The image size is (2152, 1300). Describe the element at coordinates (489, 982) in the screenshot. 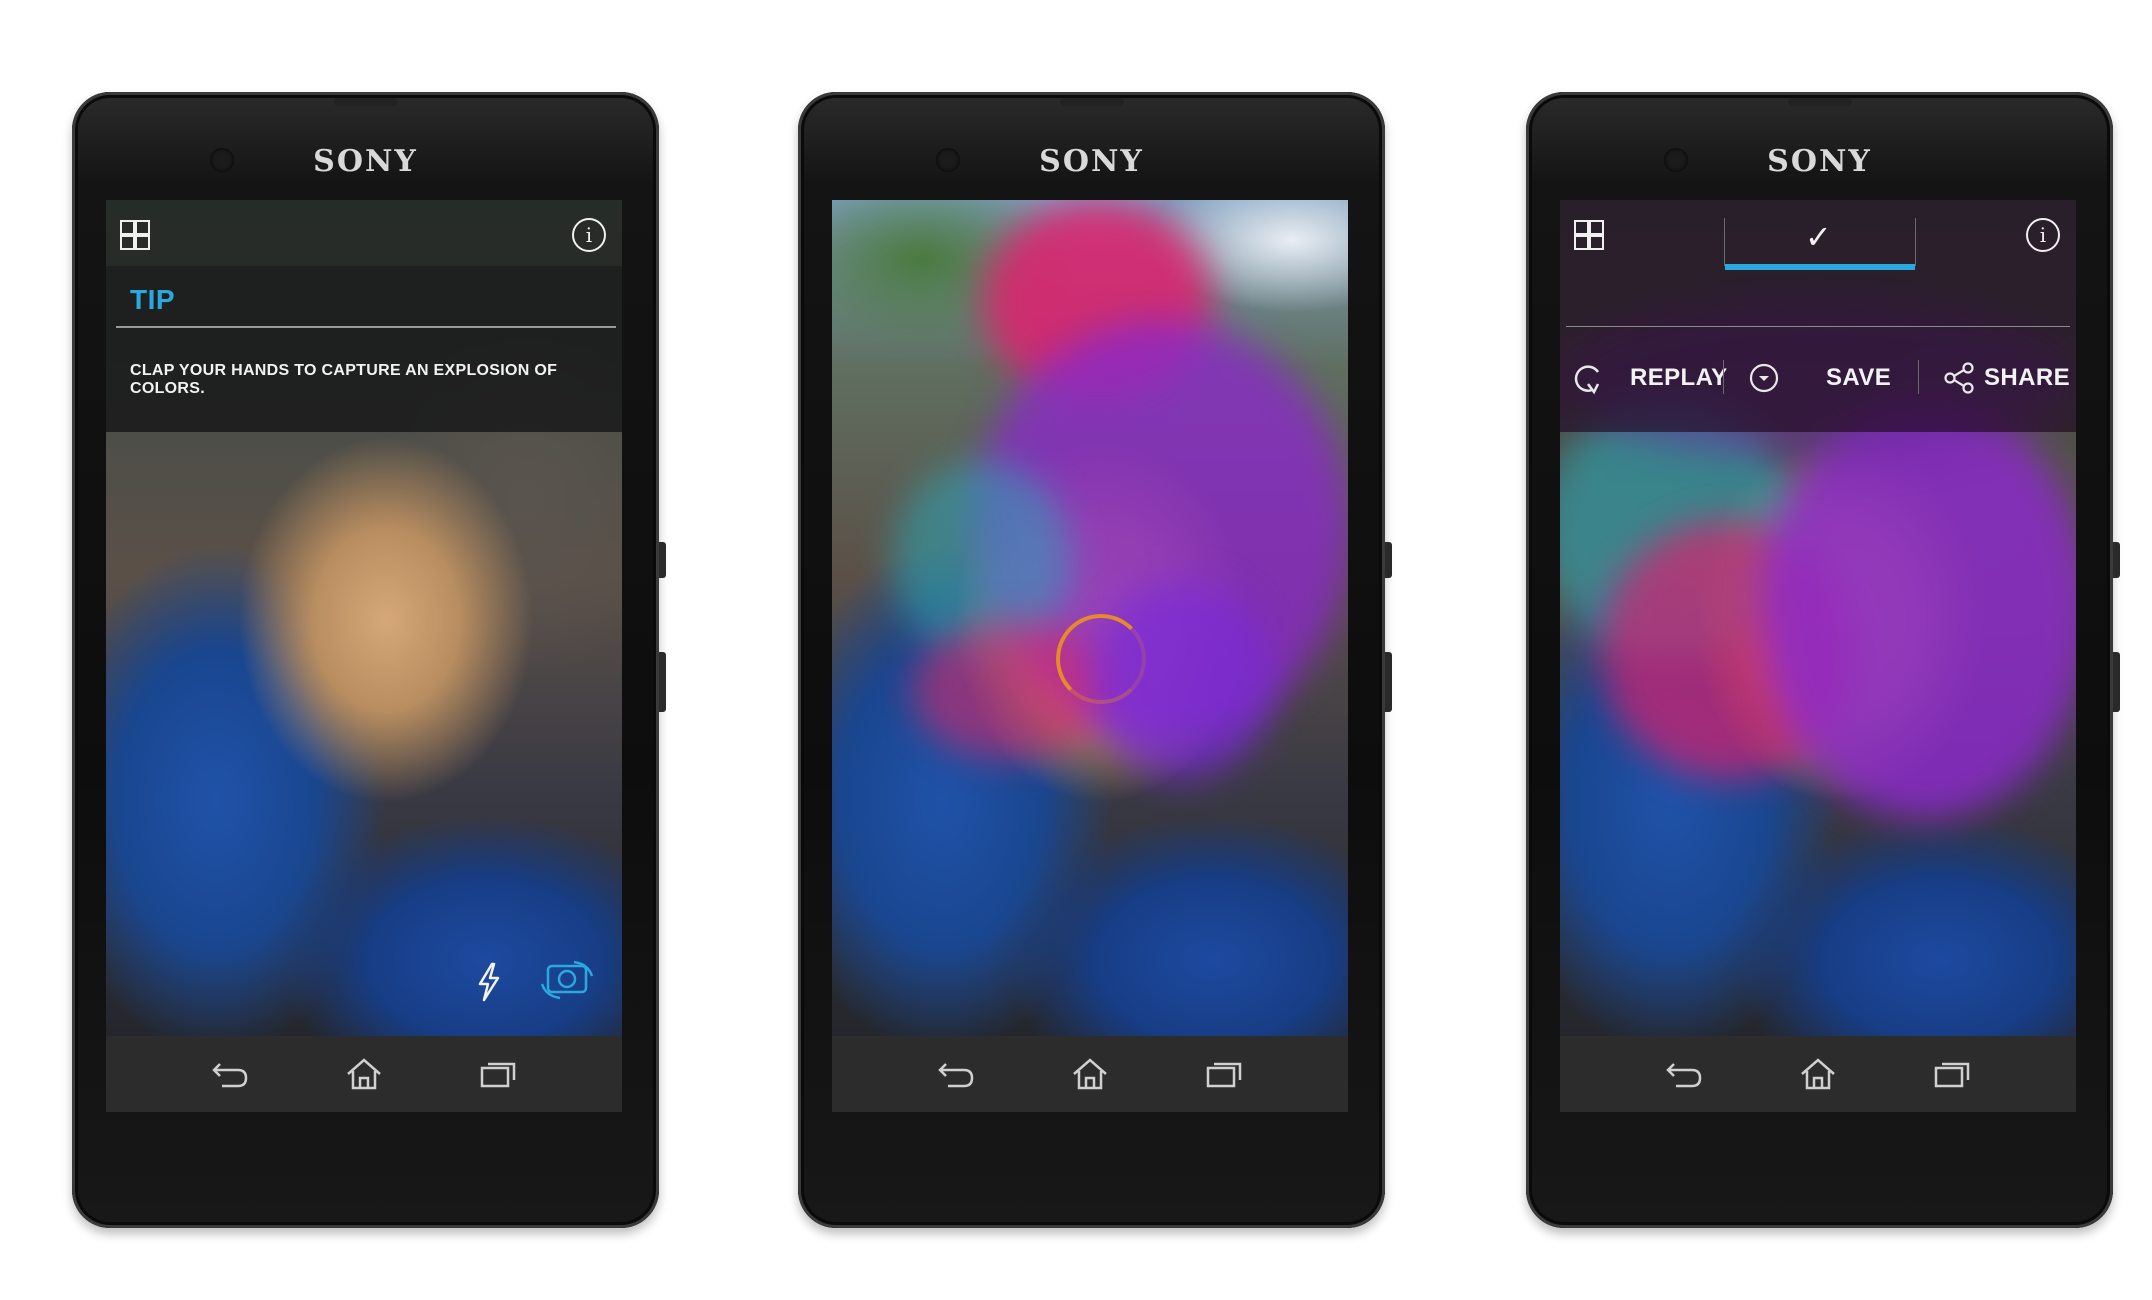

I see `flash-icon` at that location.